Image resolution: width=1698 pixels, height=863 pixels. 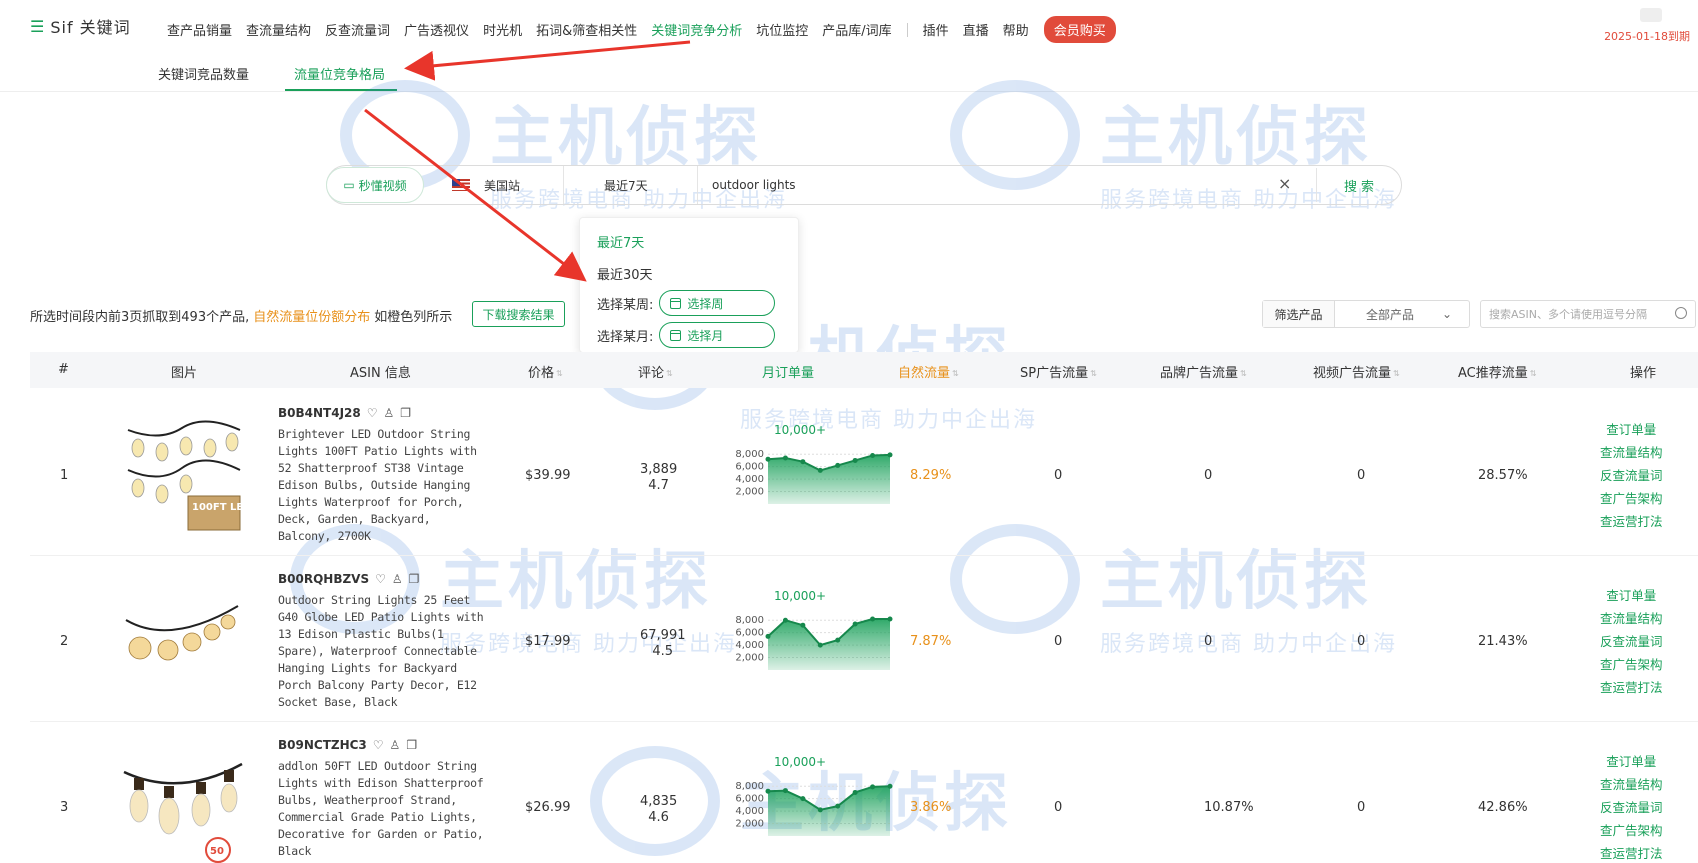 I want to click on avatar, so click(x=1651, y=15).